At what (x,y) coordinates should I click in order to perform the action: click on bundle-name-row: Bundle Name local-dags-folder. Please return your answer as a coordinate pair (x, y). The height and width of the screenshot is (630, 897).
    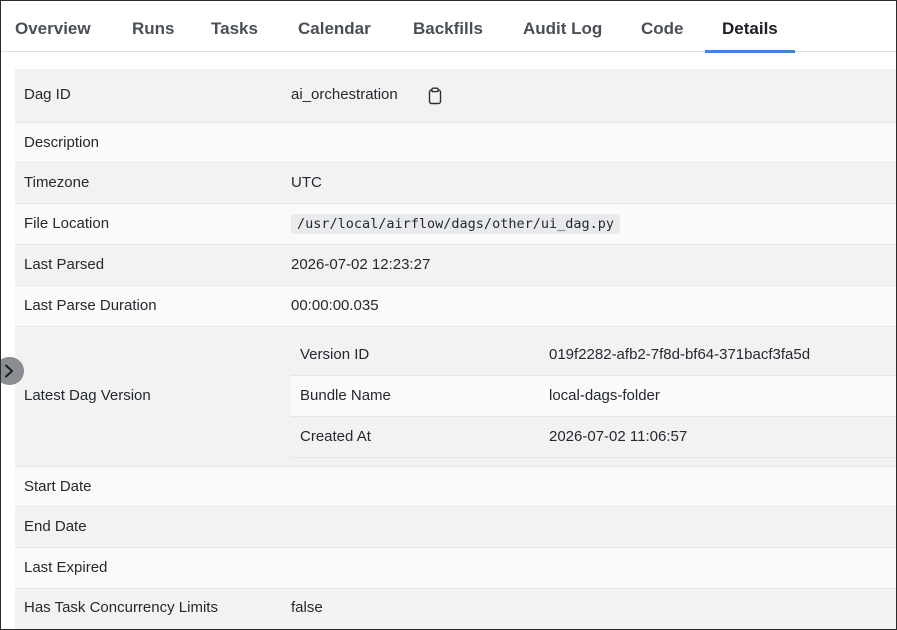
    Looking at the image, I should click on (593, 396).